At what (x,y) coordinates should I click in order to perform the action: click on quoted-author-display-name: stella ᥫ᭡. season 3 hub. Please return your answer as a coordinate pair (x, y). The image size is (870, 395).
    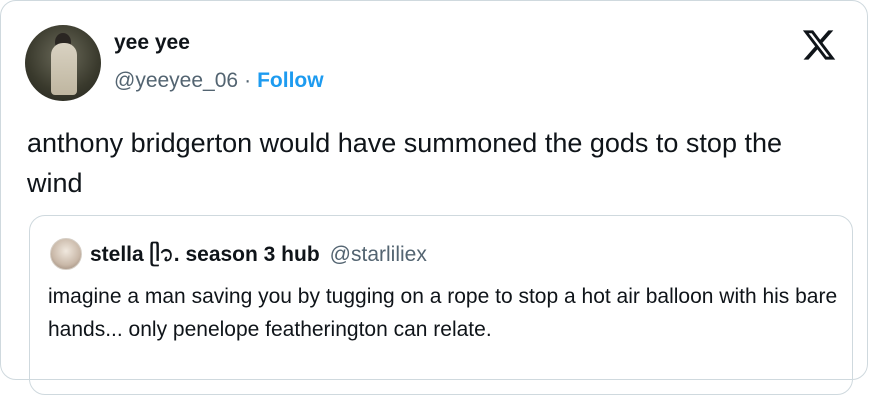
    Looking at the image, I should click on (205, 258).